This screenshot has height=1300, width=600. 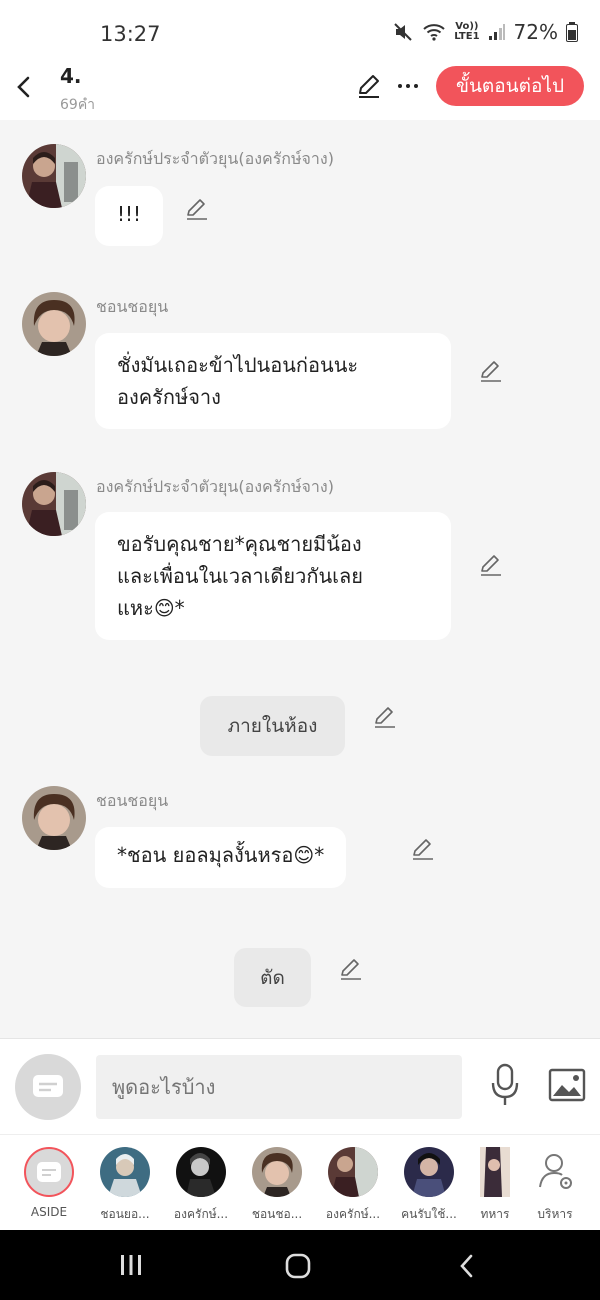 I want to click on recent-apps-icon, so click(x=131, y=1265).